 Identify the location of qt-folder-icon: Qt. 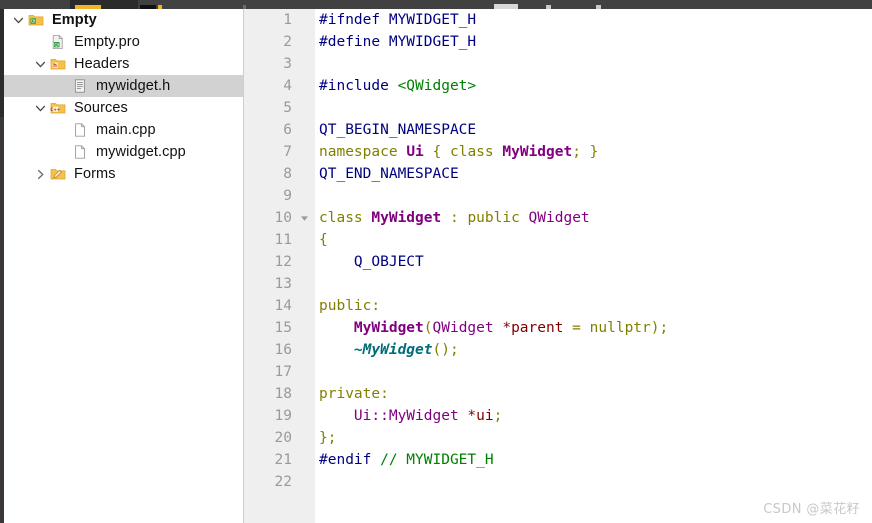
(36, 20).